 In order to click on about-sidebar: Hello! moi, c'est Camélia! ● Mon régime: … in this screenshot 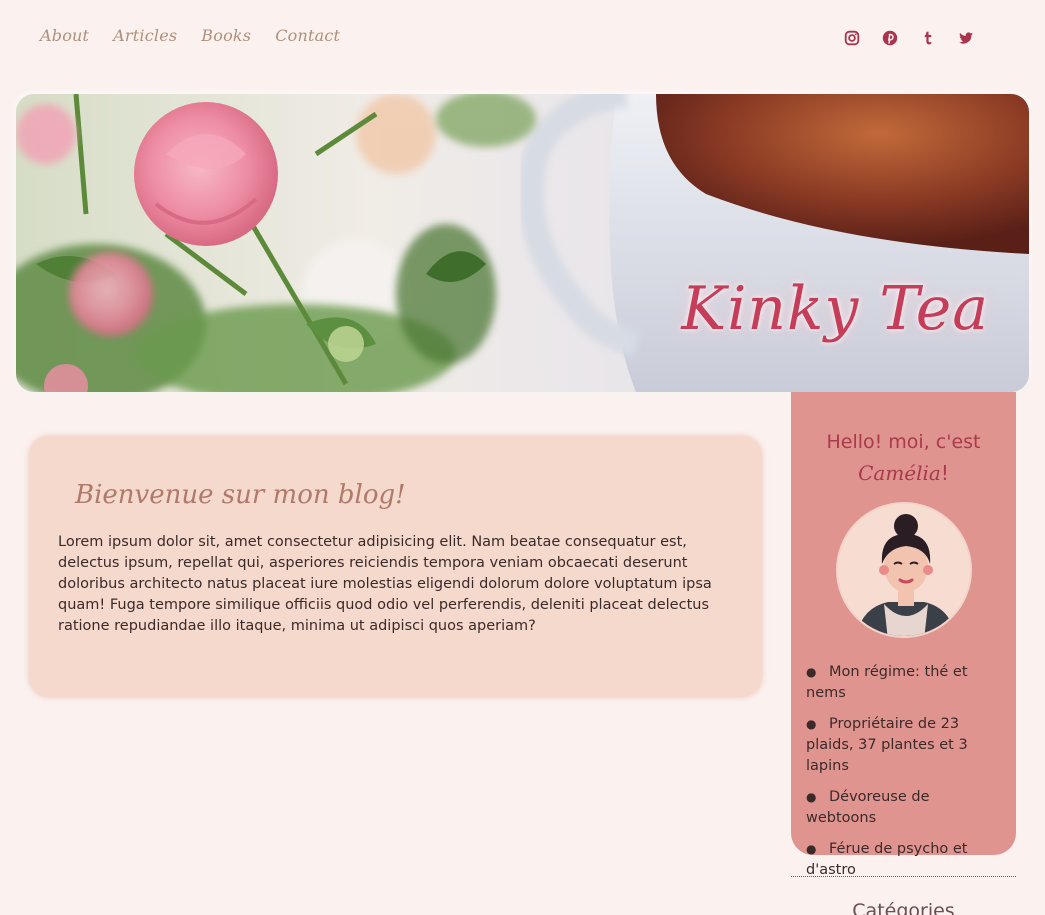, I will do `click(903, 635)`.